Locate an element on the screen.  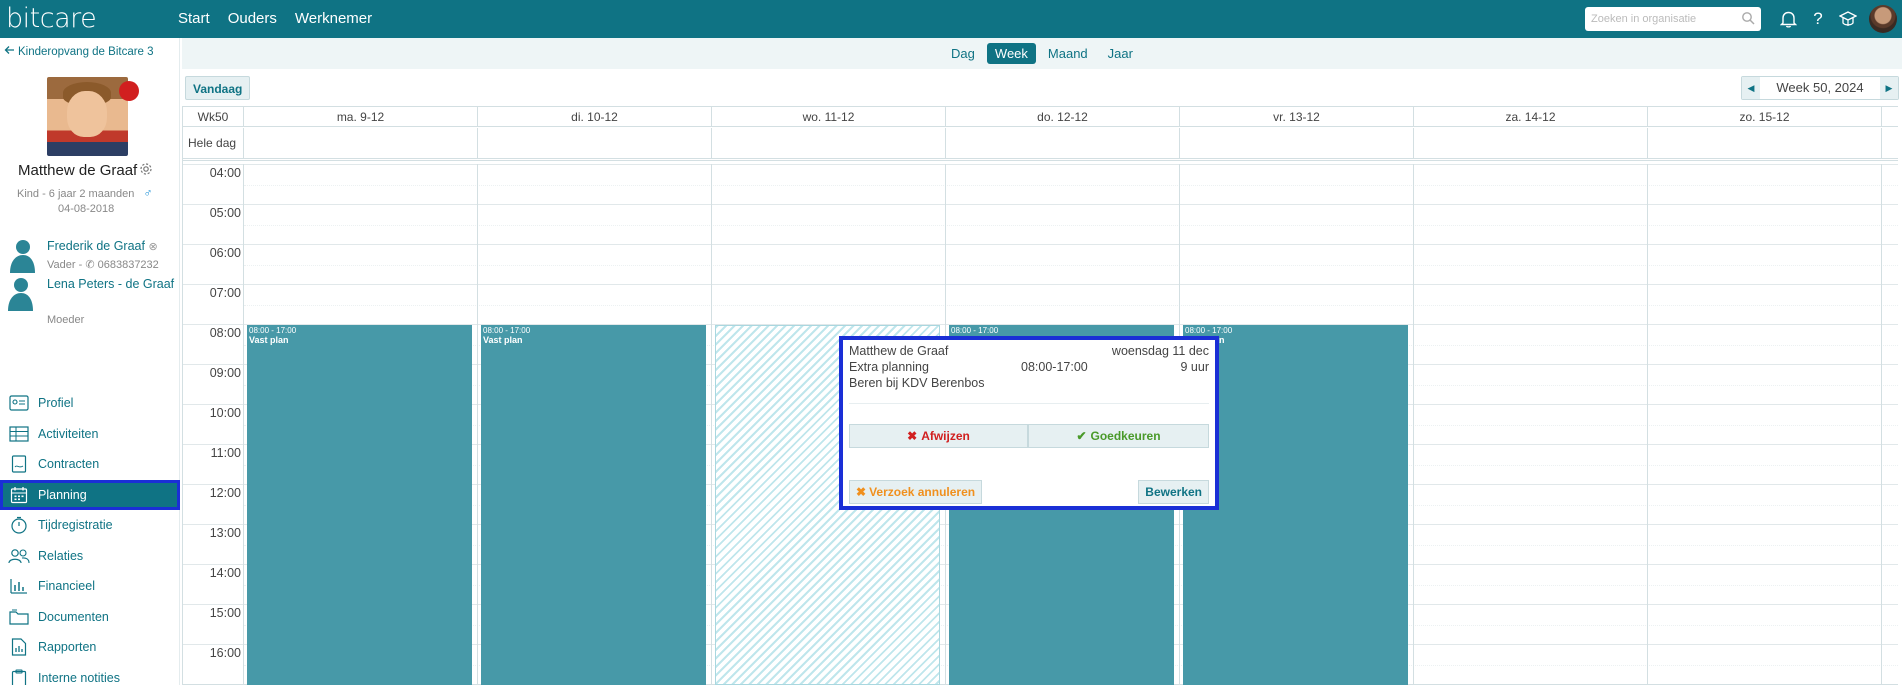
sidebar-item-interne-notities: Interne notities is located at coordinates (90, 674).